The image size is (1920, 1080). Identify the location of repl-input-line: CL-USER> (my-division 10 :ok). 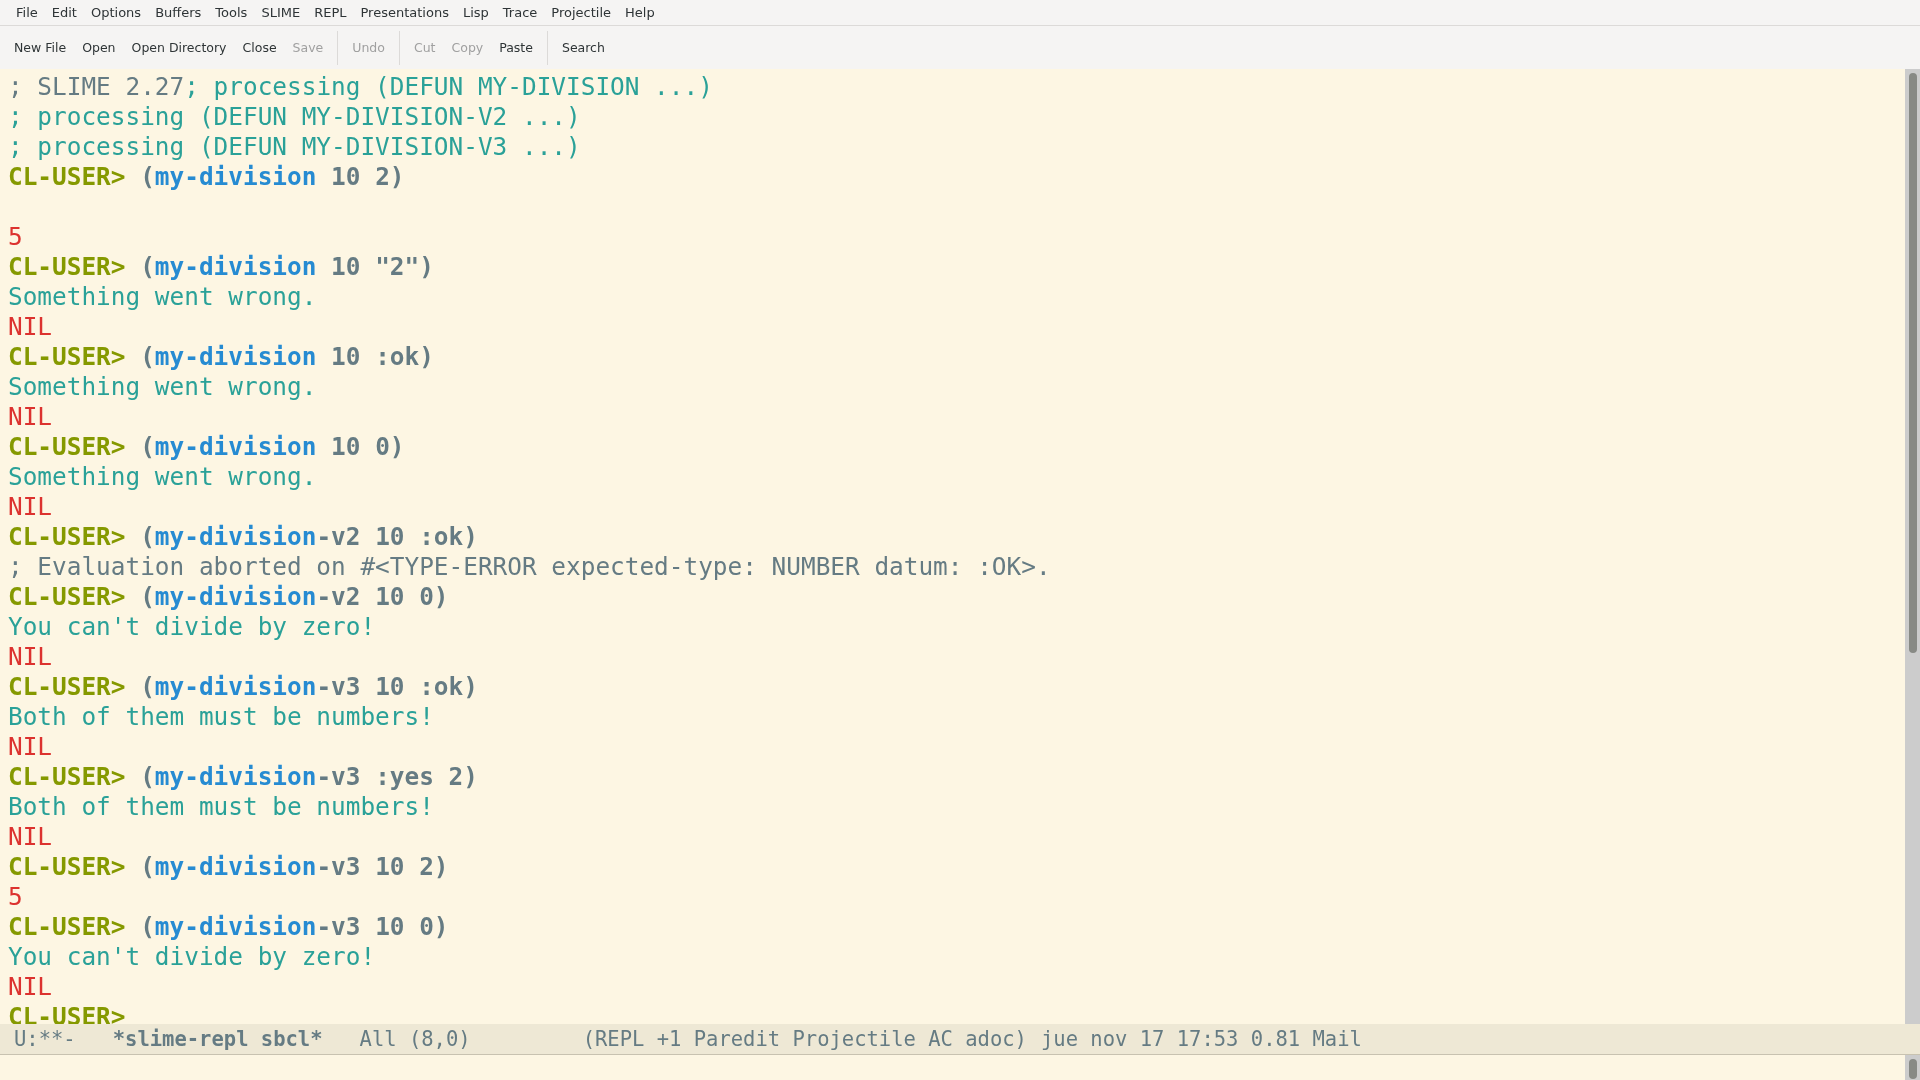
(221, 357).